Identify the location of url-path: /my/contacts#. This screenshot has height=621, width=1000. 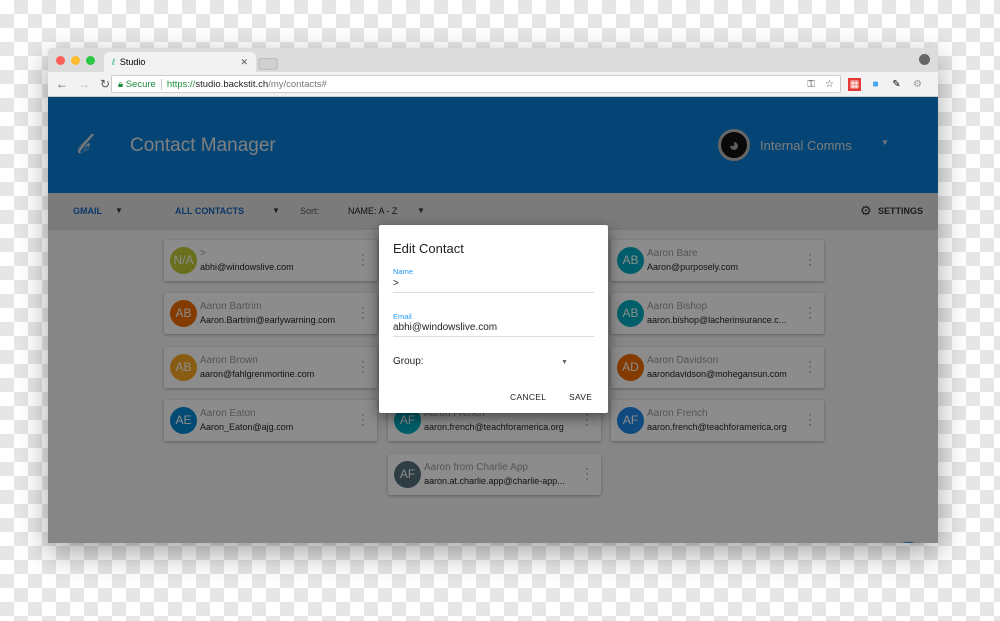
(297, 84).